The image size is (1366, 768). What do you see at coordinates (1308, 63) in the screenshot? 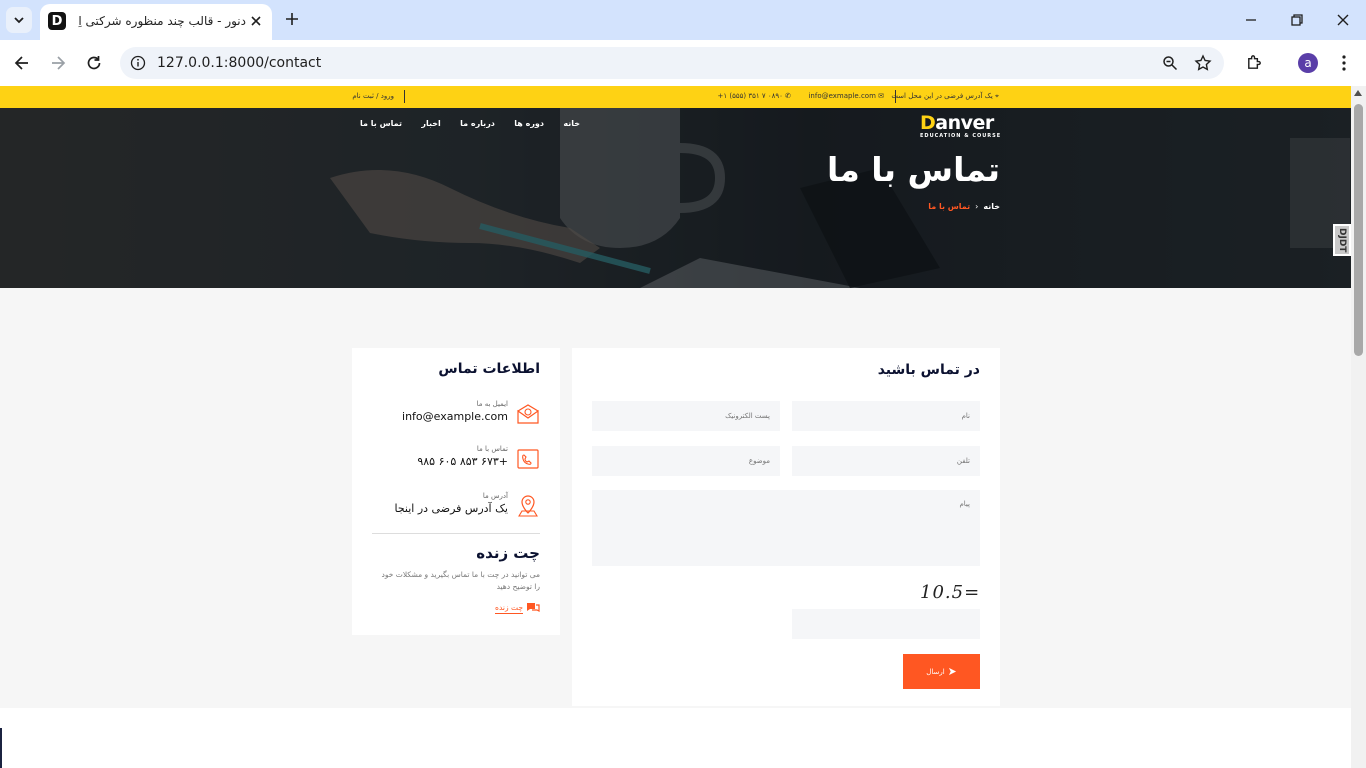
I see `profile-avatar: a` at bounding box center [1308, 63].